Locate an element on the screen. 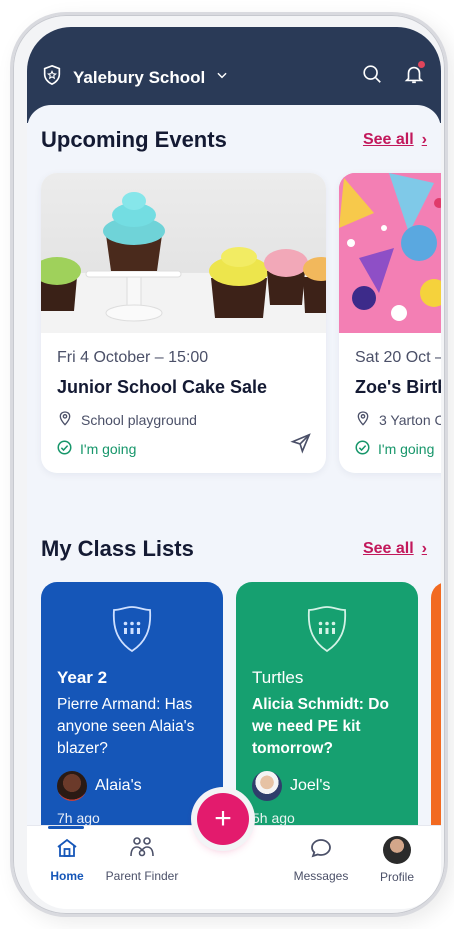 The height and width of the screenshot is (929, 454). people-icon is located at coordinates (142, 850).